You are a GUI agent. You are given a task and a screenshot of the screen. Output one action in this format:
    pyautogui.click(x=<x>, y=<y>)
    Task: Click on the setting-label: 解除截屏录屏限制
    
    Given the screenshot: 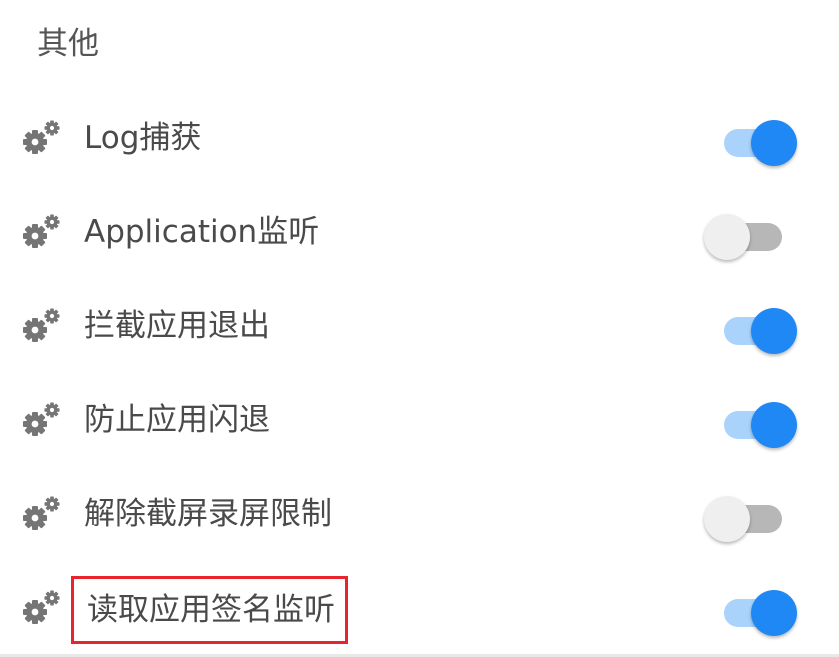 What is the action you would take?
    pyautogui.click(x=208, y=514)
    